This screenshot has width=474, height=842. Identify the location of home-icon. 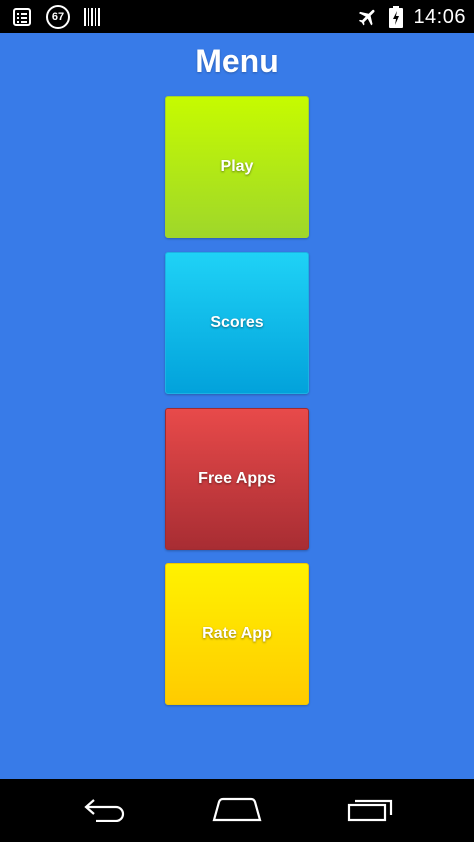
(237, 811).